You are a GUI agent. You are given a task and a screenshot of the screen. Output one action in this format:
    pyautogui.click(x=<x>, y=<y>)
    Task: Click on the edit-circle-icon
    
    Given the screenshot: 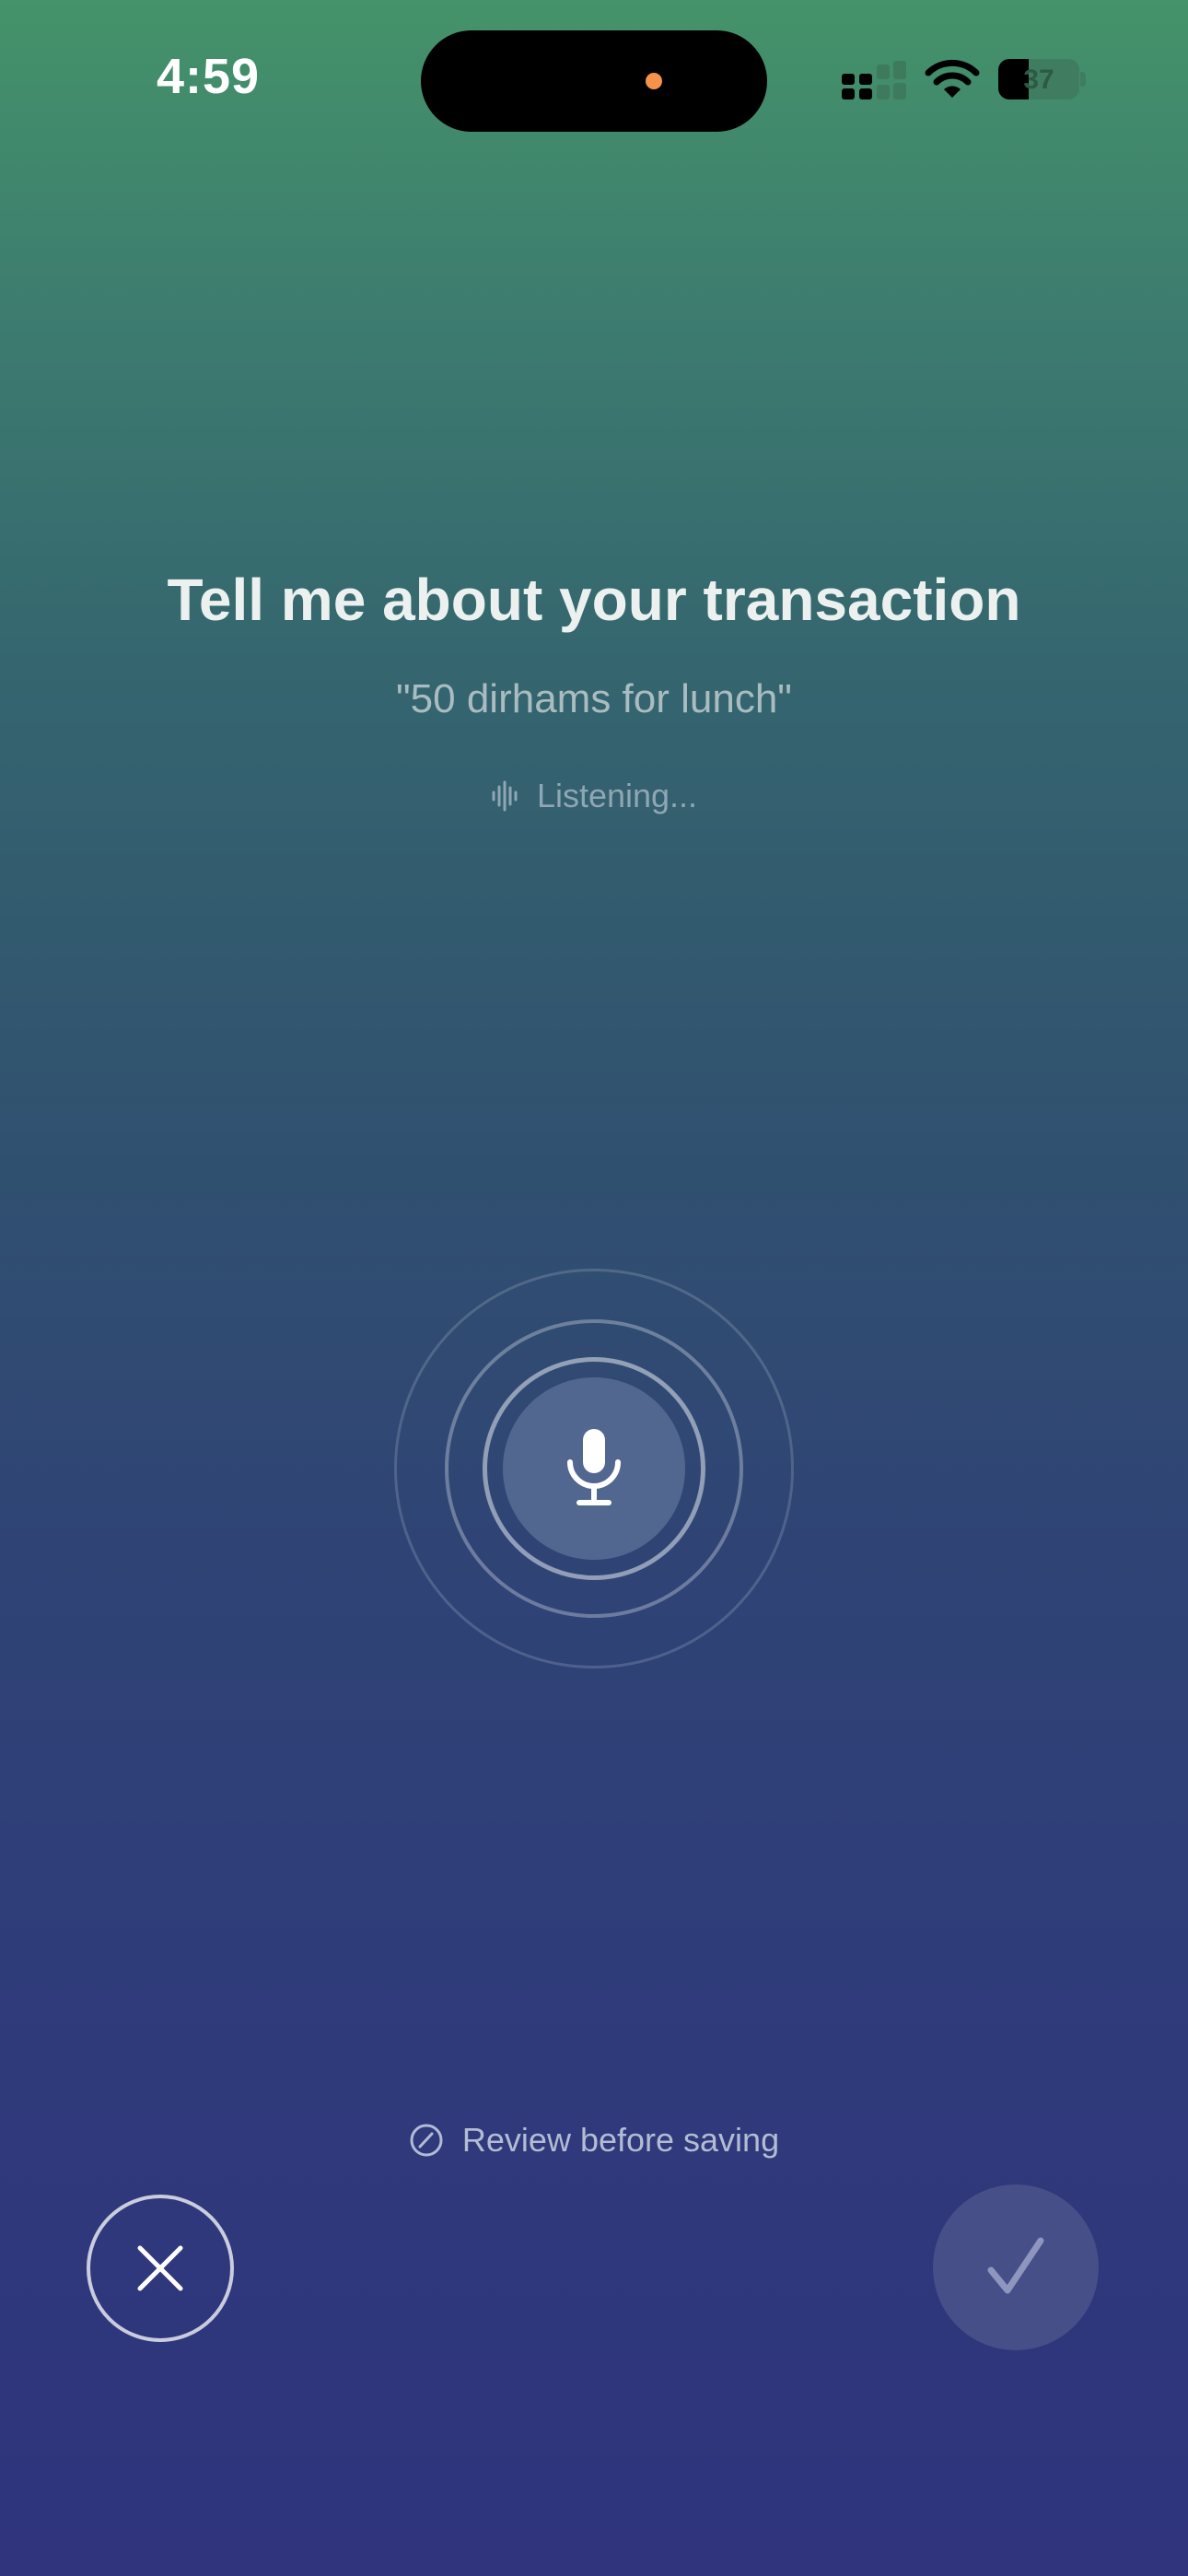 What is the action you would take?
    pyautogui.click(x=427, y=2140)
    